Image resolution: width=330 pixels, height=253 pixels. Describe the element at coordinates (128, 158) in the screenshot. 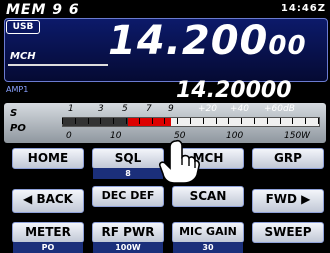

I see `sql-label: SQL` at that location.